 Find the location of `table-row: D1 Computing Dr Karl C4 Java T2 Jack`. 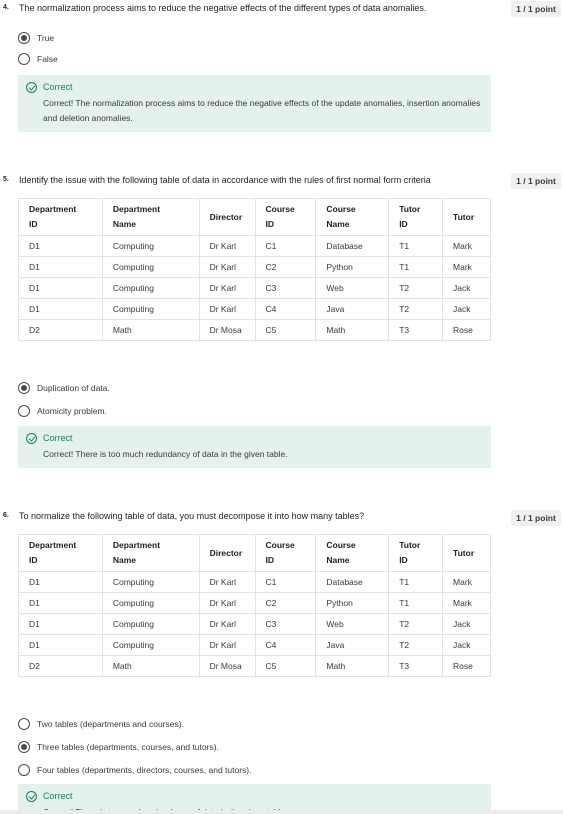

table-row: D1 Computing Dr Karl C4 Java T2 Jack is located at coordinates (254, 309).